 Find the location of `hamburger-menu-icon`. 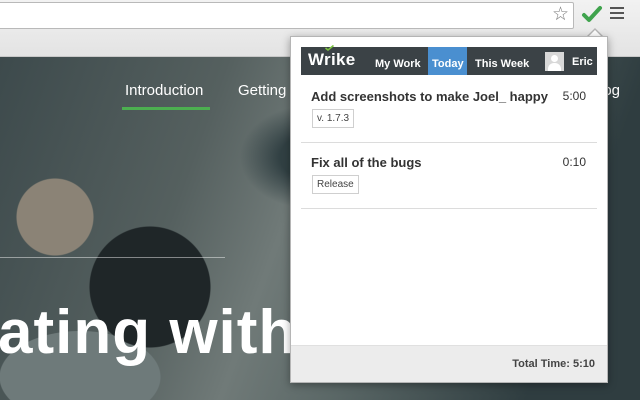

hamburger-menu-icon is located at coordinates (617, 14).